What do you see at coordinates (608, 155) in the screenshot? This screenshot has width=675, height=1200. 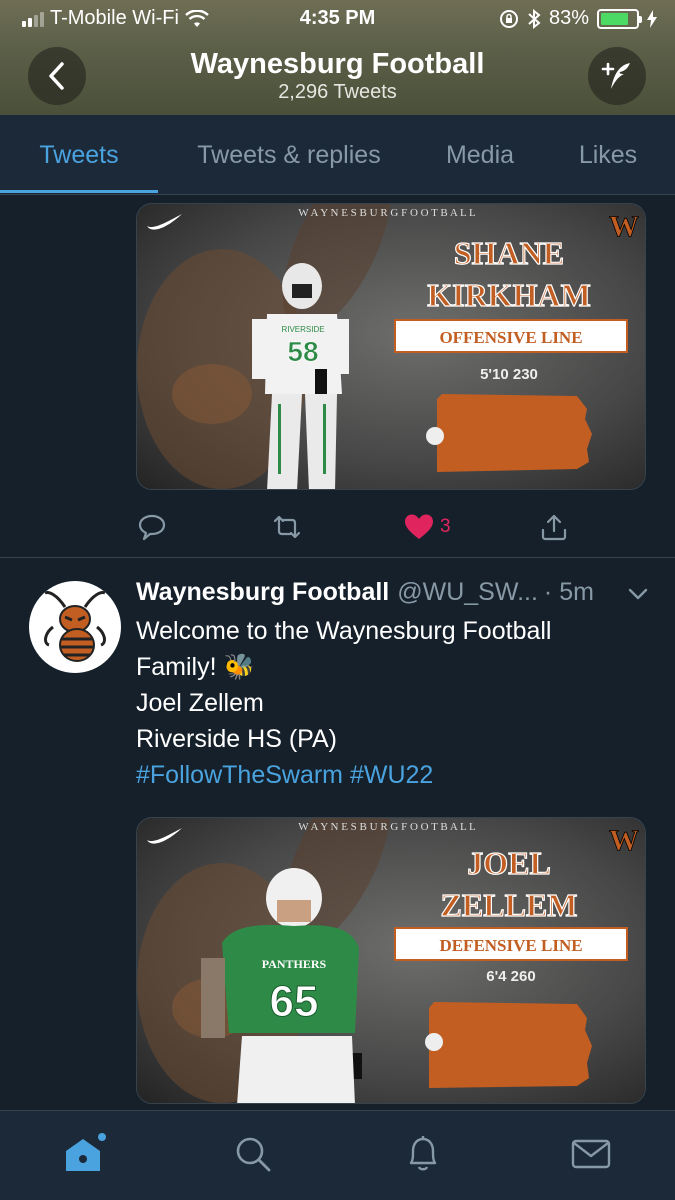 I see `tab-likes: Likes` at bounding box center [608, 155].